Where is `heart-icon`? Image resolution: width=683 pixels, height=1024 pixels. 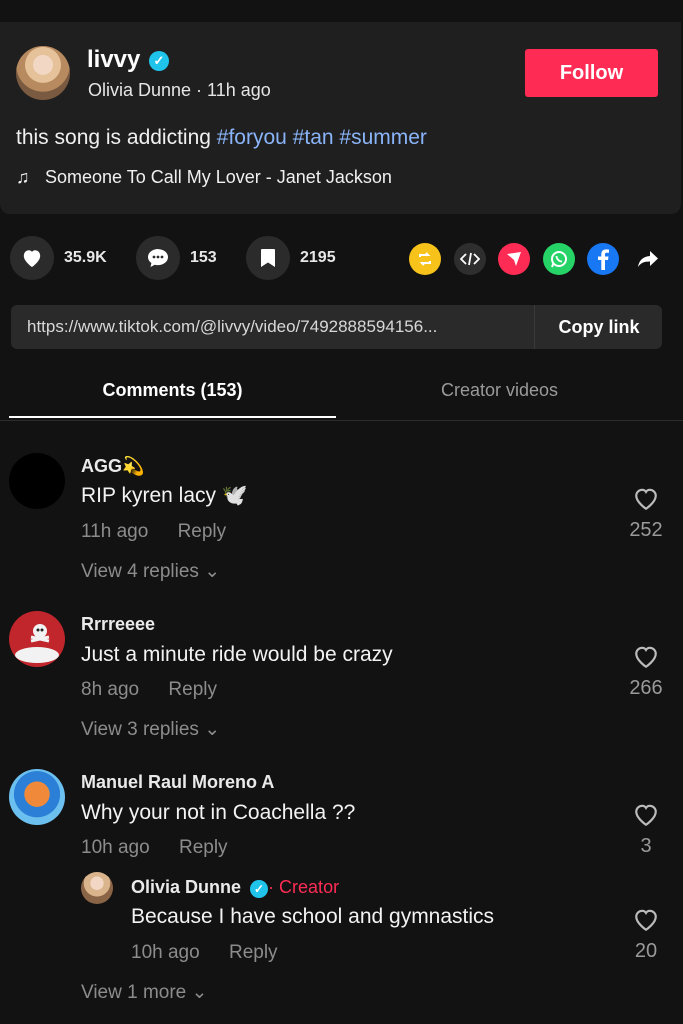 heart-icon is located at coordinates (32, 258).